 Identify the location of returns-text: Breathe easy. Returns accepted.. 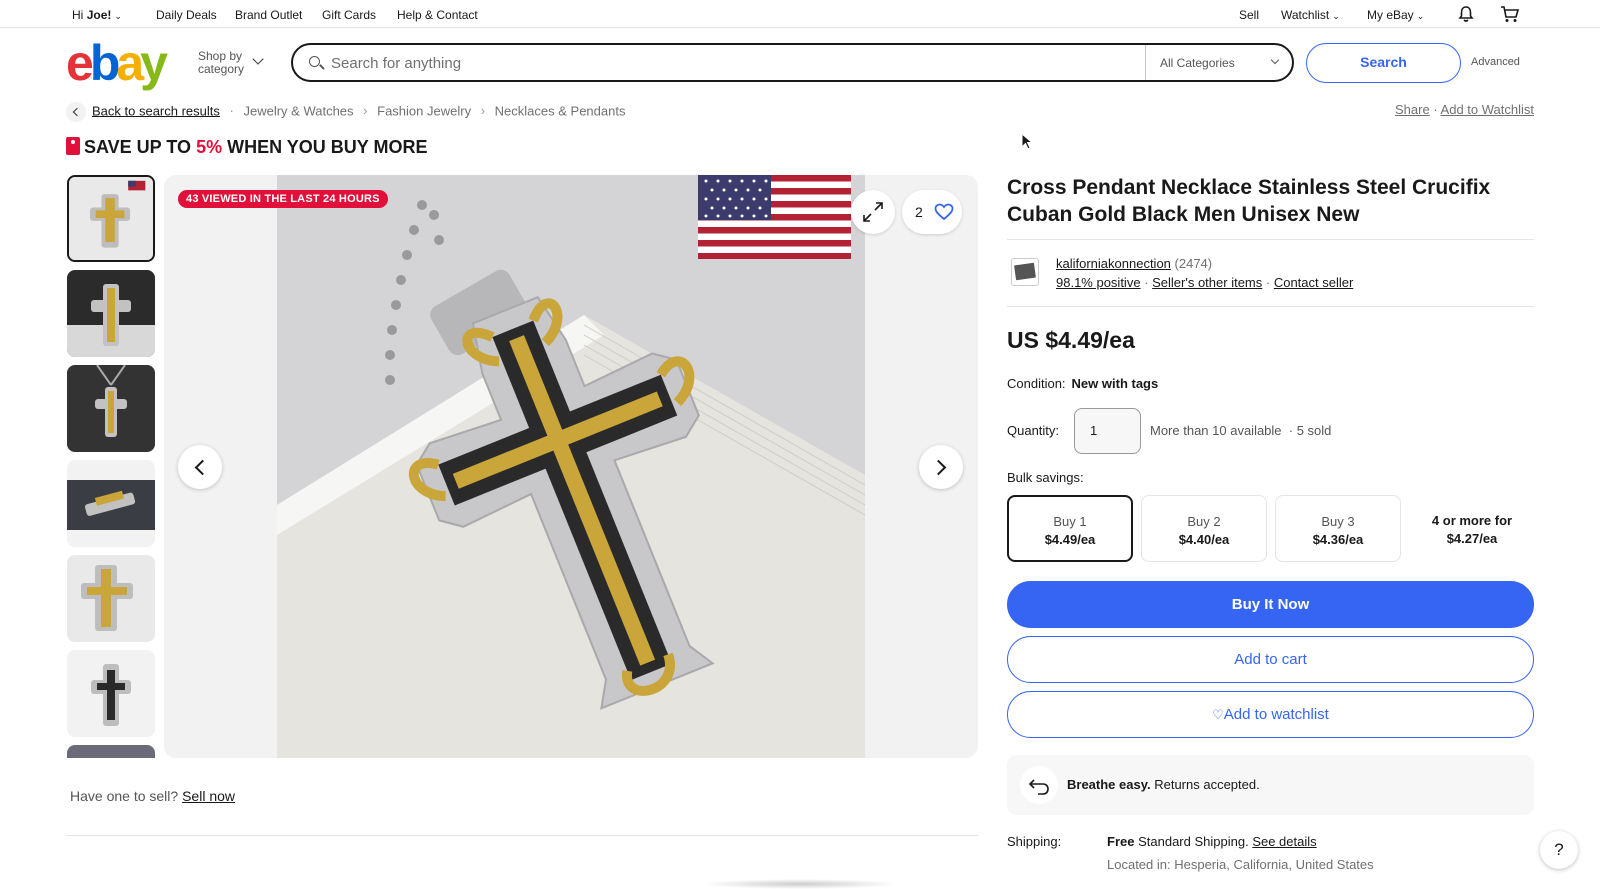
(1163, 784).